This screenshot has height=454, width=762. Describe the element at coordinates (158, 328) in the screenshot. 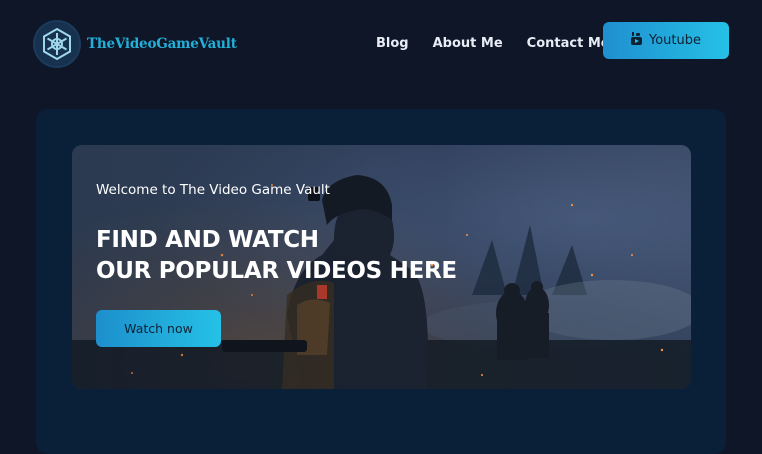

I see `watch-now-button: Watch now` at that location.